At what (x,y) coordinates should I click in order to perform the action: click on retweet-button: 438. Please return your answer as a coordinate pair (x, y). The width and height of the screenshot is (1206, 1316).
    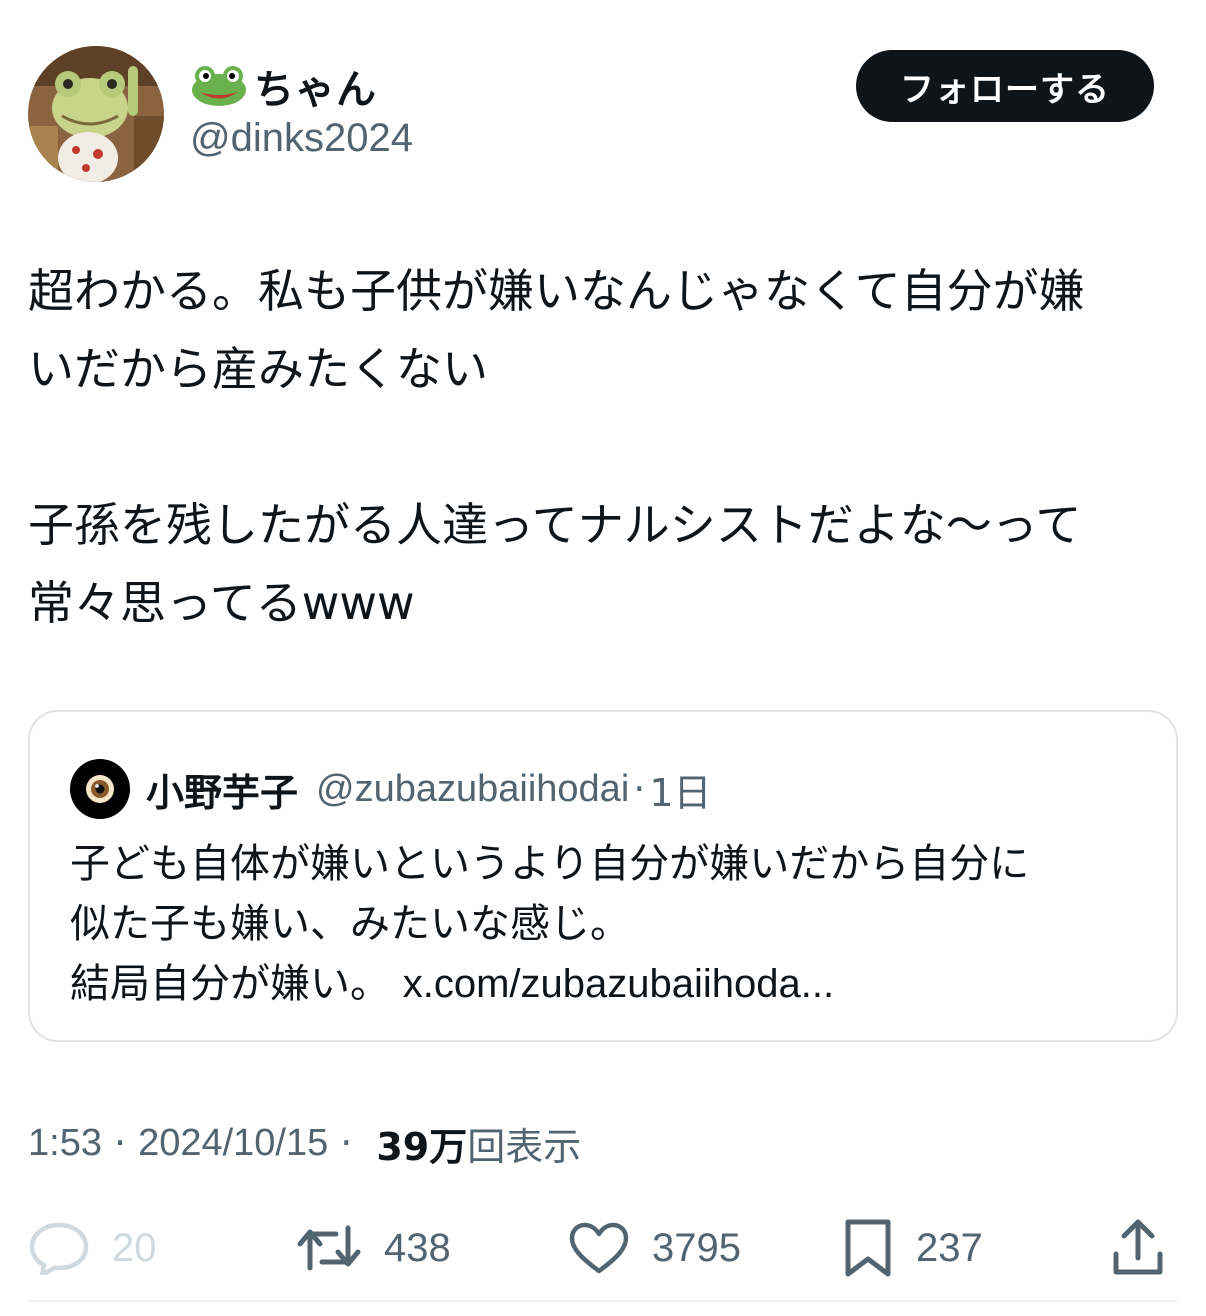
    Looking at the image, I should click on (373, 1248).